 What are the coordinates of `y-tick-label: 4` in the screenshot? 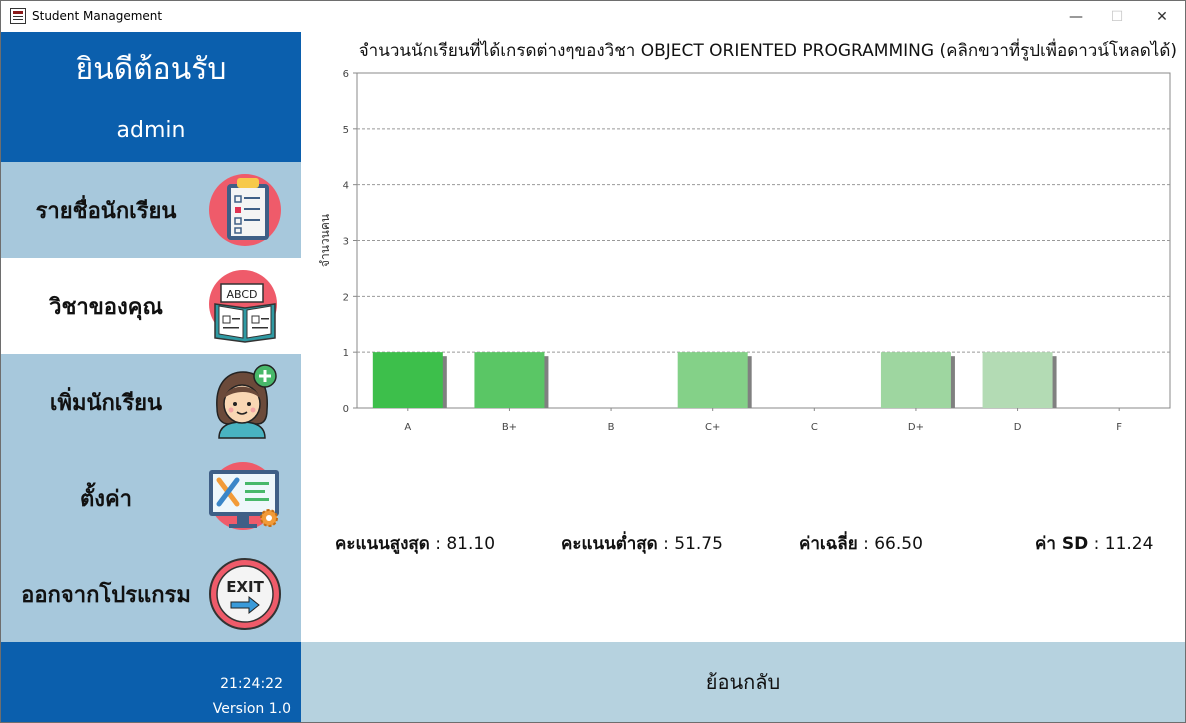 It's located at (346, 186).